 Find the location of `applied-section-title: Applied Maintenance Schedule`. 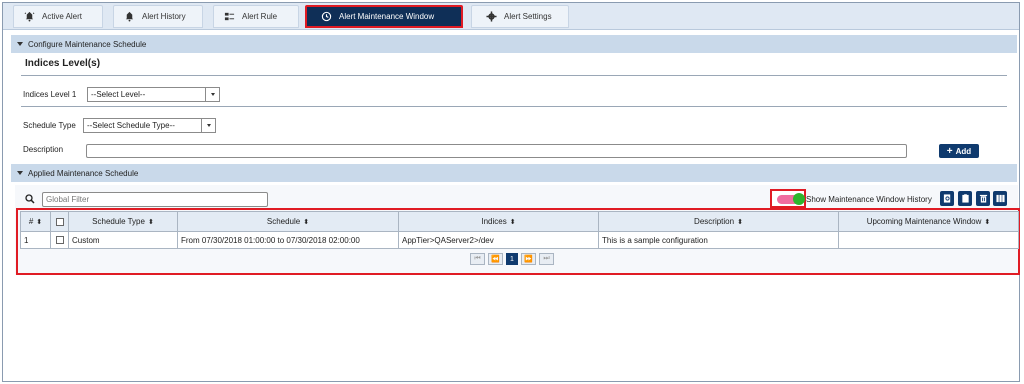

applied-section-title: Applied Maintenance Schedule is located at coordinates (83, 173).